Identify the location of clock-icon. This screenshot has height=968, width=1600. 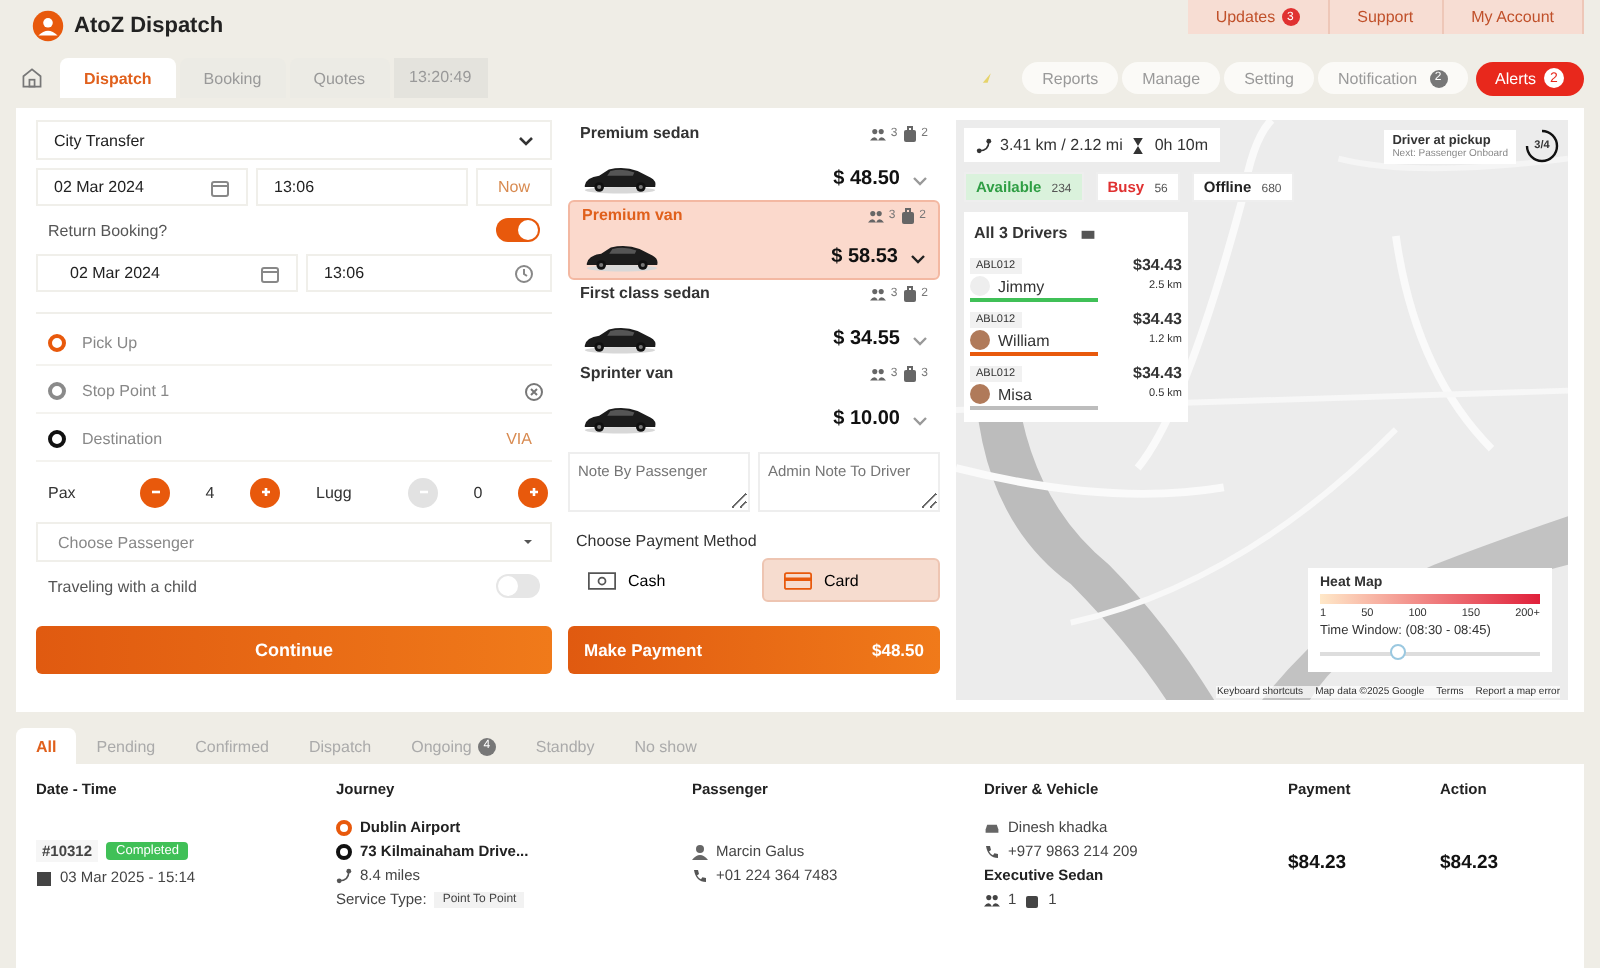
(524, 273).